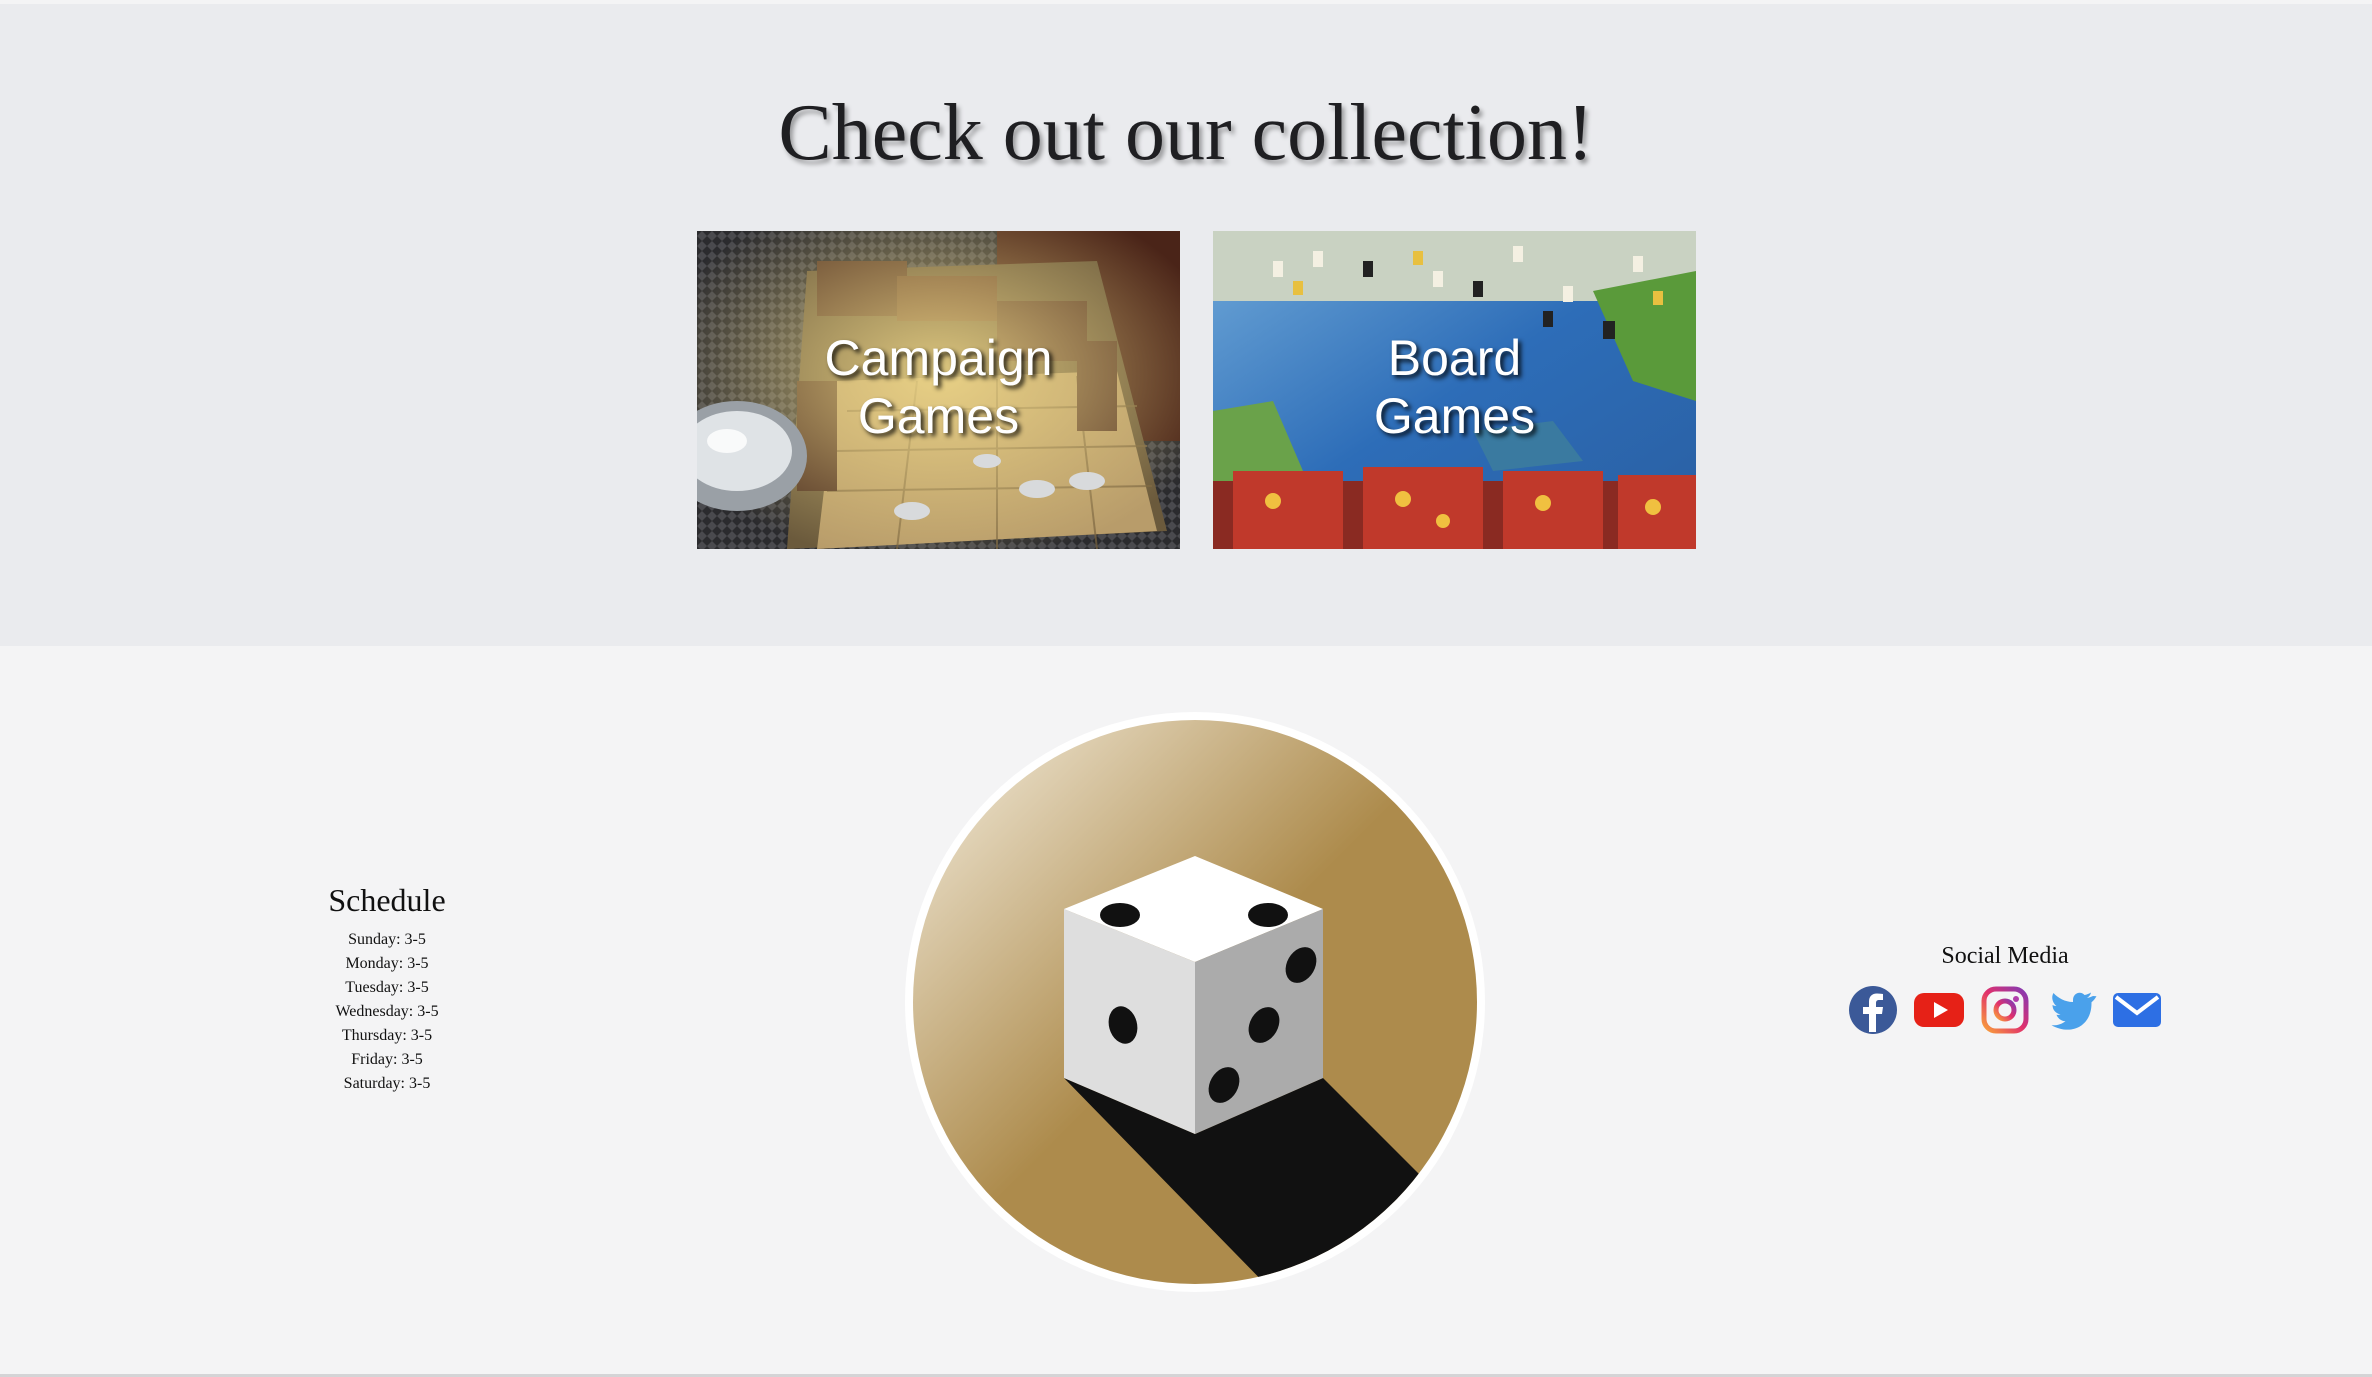 This screenshot has width=2372, height=1377. Describe the element at coordinates (387, 1083) in the screenshot. I see `schedule-day: Saturday: 3-5` at that location.